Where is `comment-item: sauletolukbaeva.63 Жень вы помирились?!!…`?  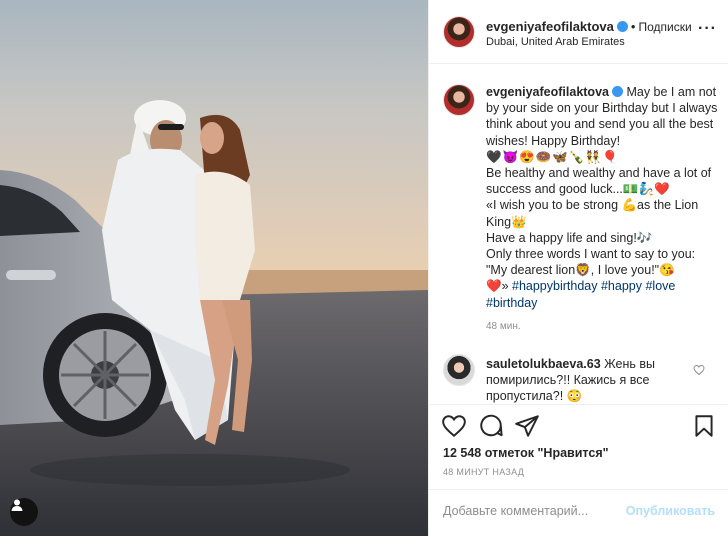 comment-item: sauletolukbaeva.63 Жень вы помирились?!!… is located at coordinates (586, 380).